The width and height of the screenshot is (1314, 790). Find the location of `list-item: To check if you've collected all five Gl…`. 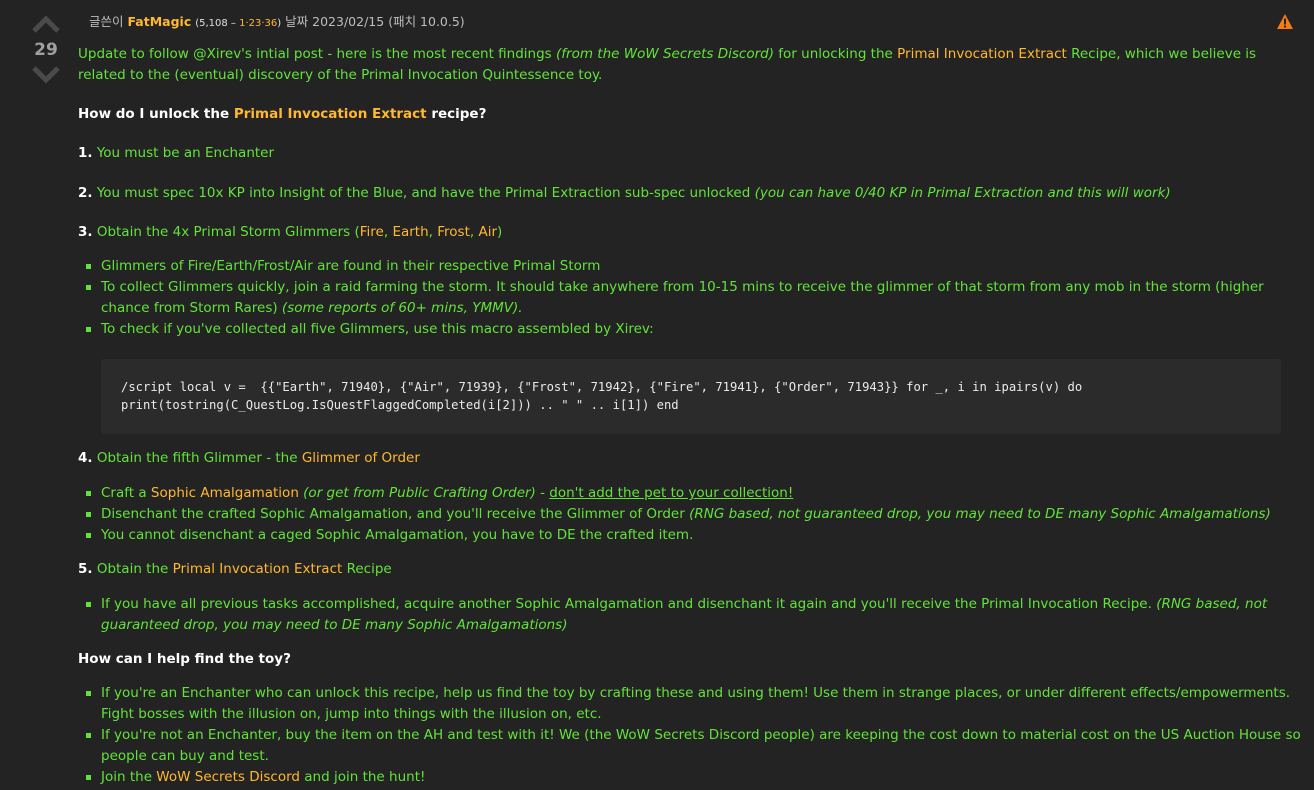

list-item: To check if you've collected all five Gl… is located at coordinates (692, 329).